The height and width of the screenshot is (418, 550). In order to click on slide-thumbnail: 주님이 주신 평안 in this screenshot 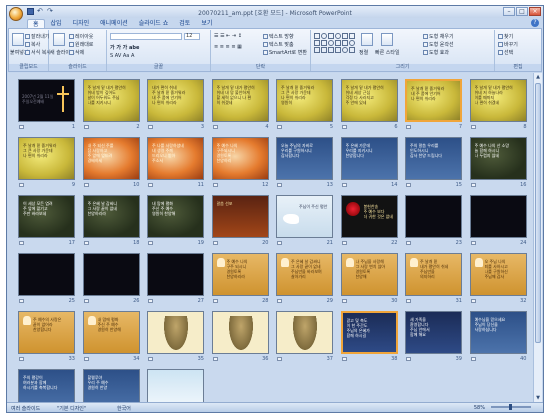, I will do `click(304, 216)`.